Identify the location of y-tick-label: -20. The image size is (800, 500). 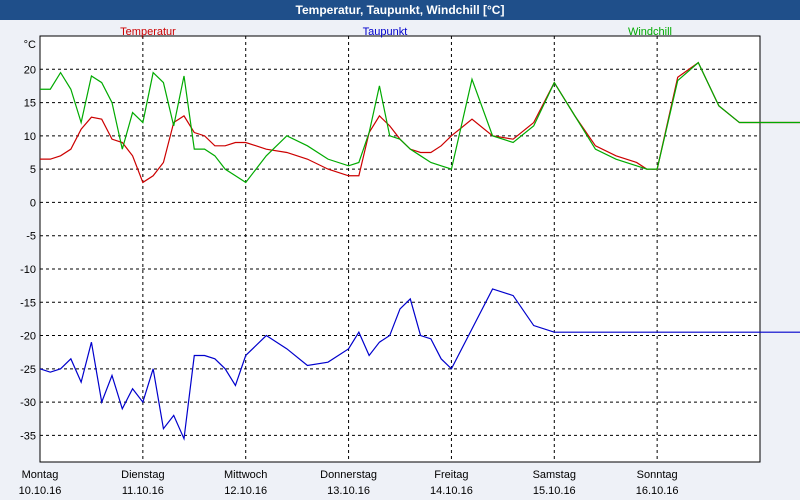
(28, 337).